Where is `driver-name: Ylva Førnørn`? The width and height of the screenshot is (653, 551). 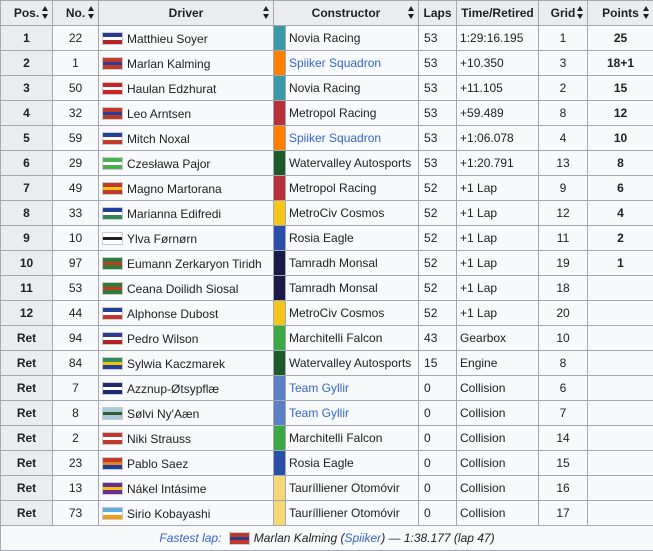 driver-name: Ylva Førnørn is located at coordinates (162, 238).